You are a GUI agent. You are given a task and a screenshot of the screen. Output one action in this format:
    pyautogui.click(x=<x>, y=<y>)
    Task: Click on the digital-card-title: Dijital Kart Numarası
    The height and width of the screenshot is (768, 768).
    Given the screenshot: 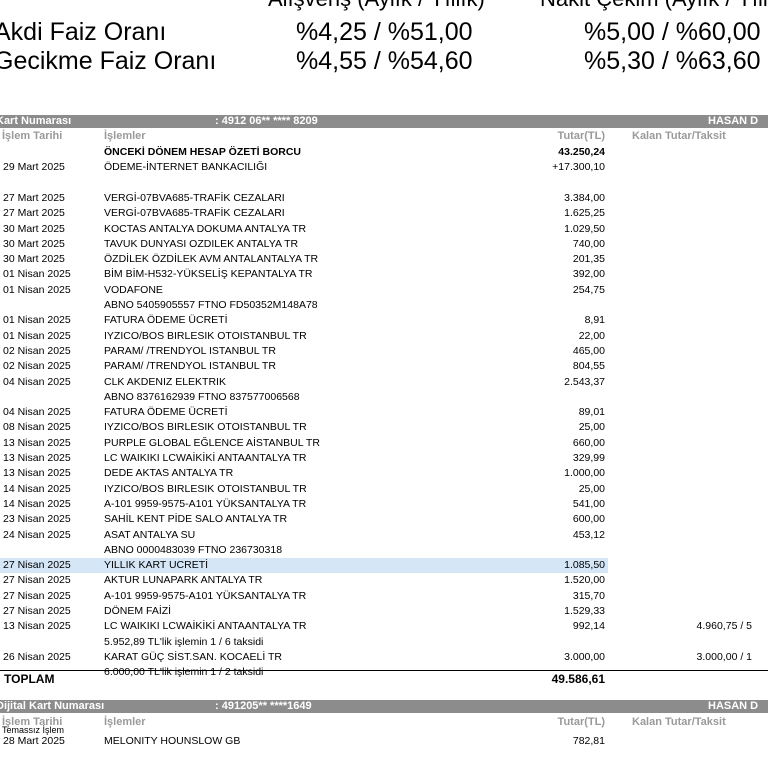 What is the action you would take?
    pyautogui.click(x=52, y=706)
    